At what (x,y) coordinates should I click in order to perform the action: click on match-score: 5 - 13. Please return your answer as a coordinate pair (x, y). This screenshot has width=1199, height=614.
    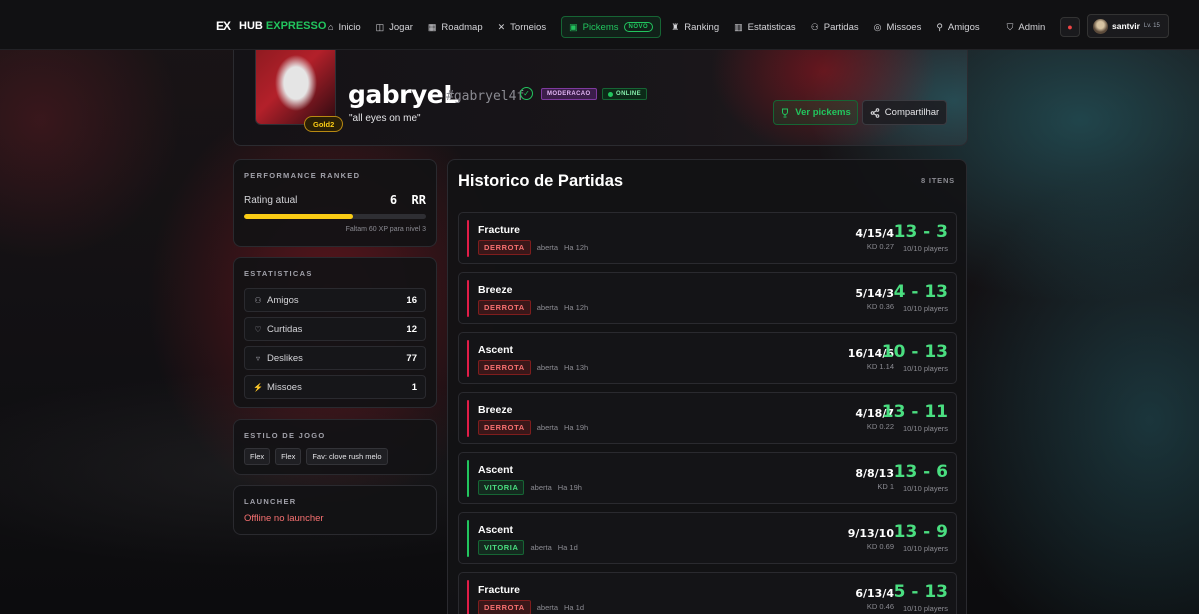
    Looking at the image, I should click on (920, 592).